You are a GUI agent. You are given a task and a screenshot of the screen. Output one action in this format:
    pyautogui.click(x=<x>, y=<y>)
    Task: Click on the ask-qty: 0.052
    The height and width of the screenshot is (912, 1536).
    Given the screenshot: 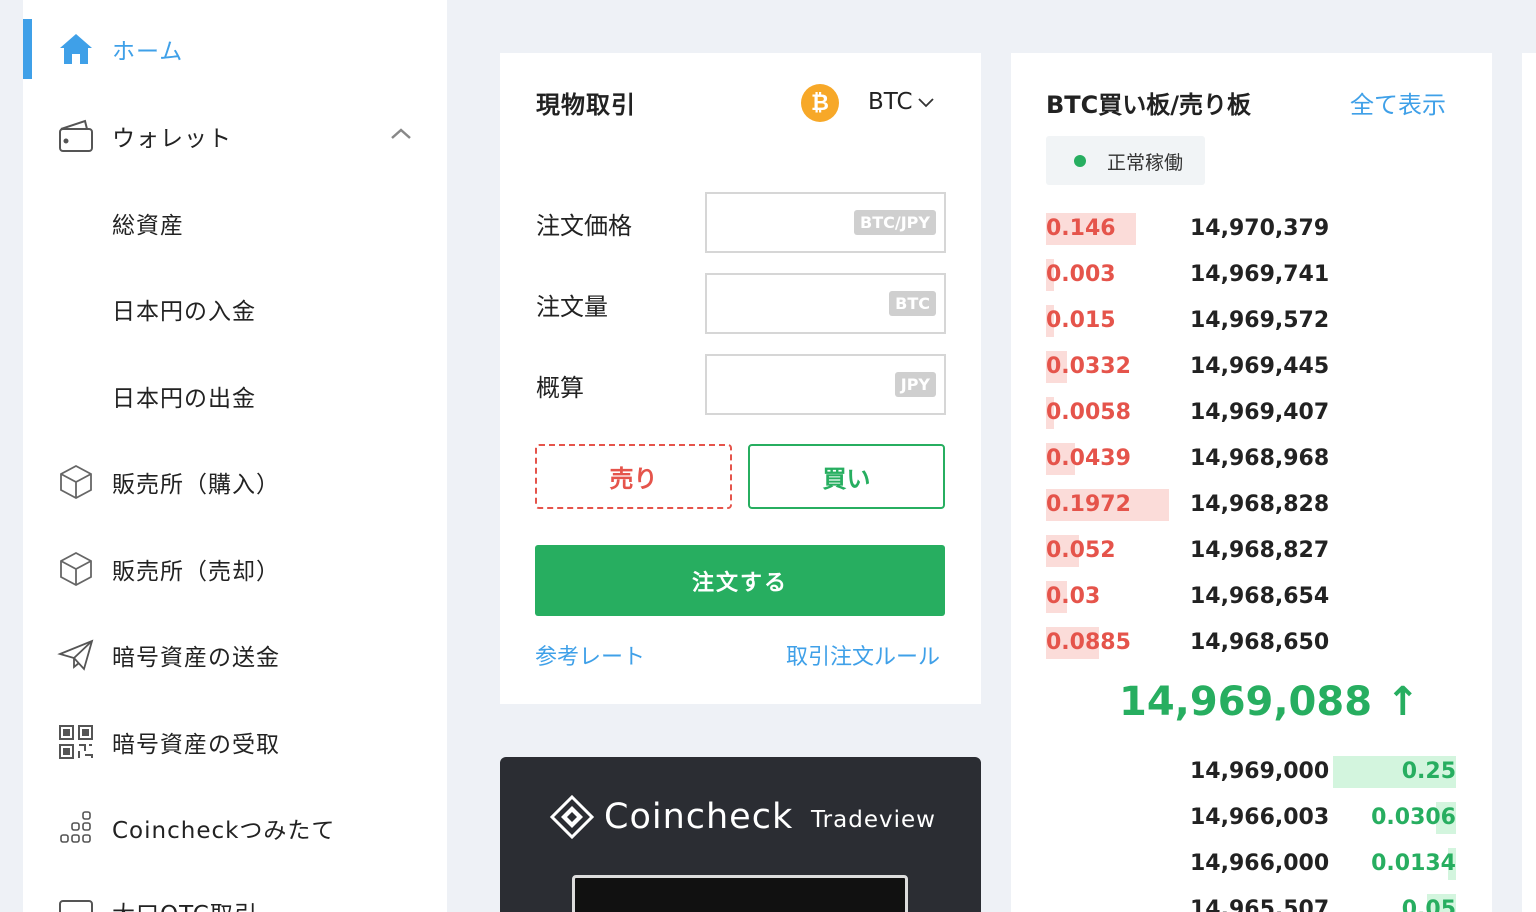 What is the action you would take?
    pyautogui.click(x=1081, y=550)
    